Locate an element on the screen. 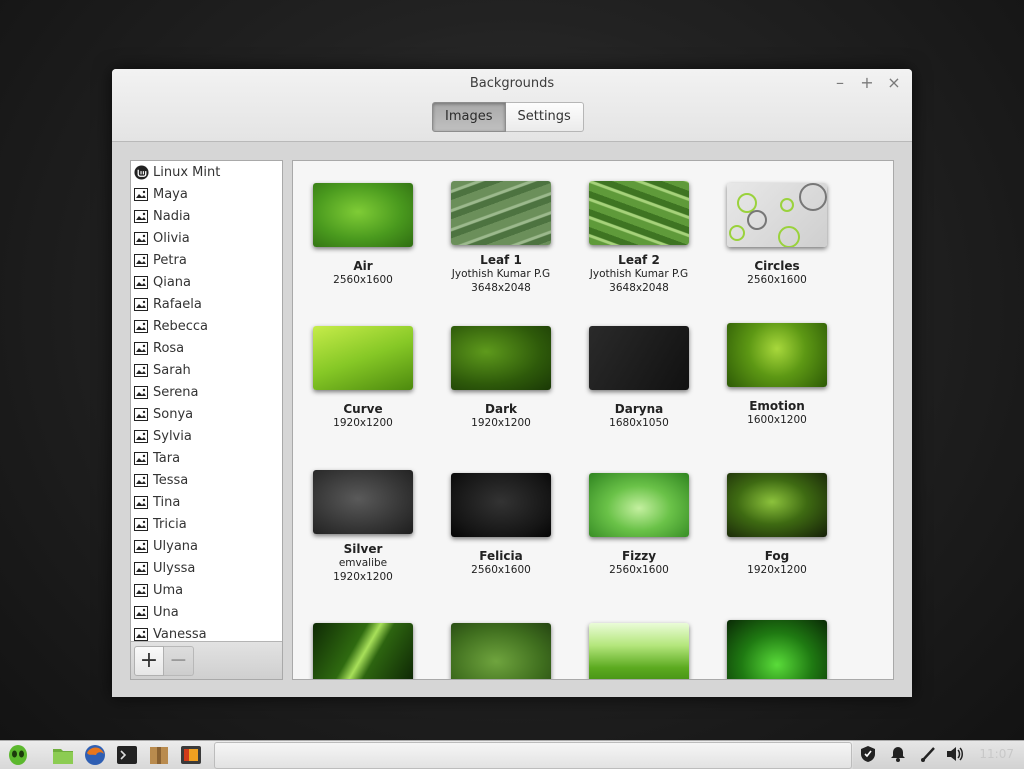 The height and width of the screenshot is (769, 1024). wallpaper-resolution: 1600x1200 is located at coordinates (777, 420).